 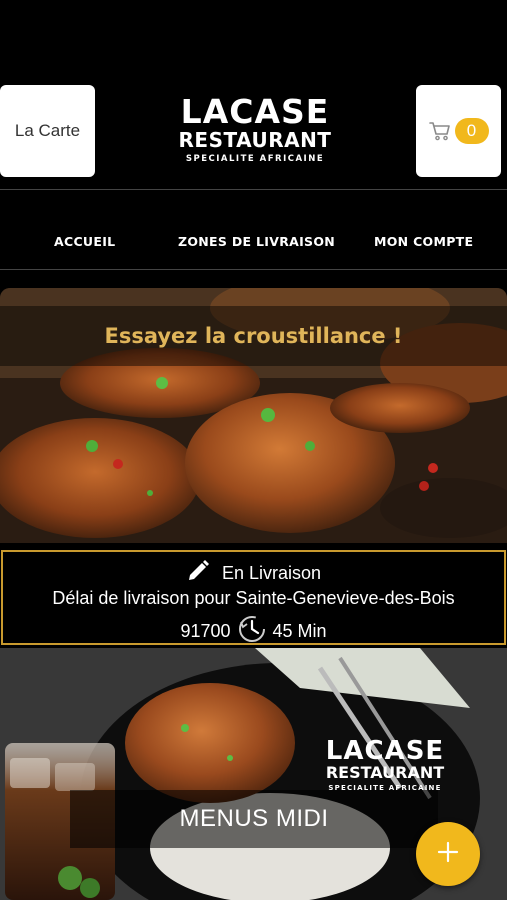 What do you see at coordinates (271, 573) in the screenshot?
I see `delivery-mode-label: En Livraison` at bounding box center [271, 573].